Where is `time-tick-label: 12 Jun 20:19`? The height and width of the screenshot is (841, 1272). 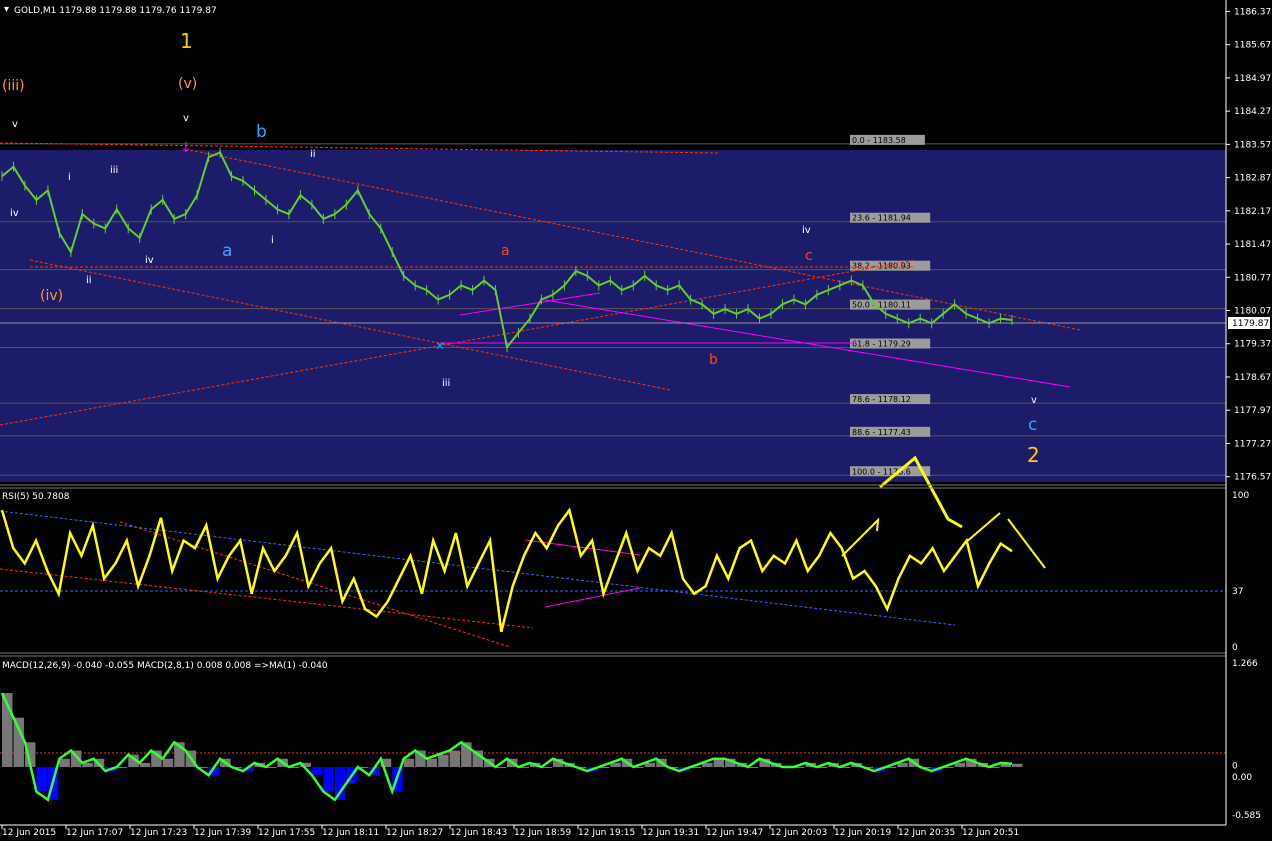
time-tick-label: 12 Jun 20:19 is located at coordinates (862, 833).